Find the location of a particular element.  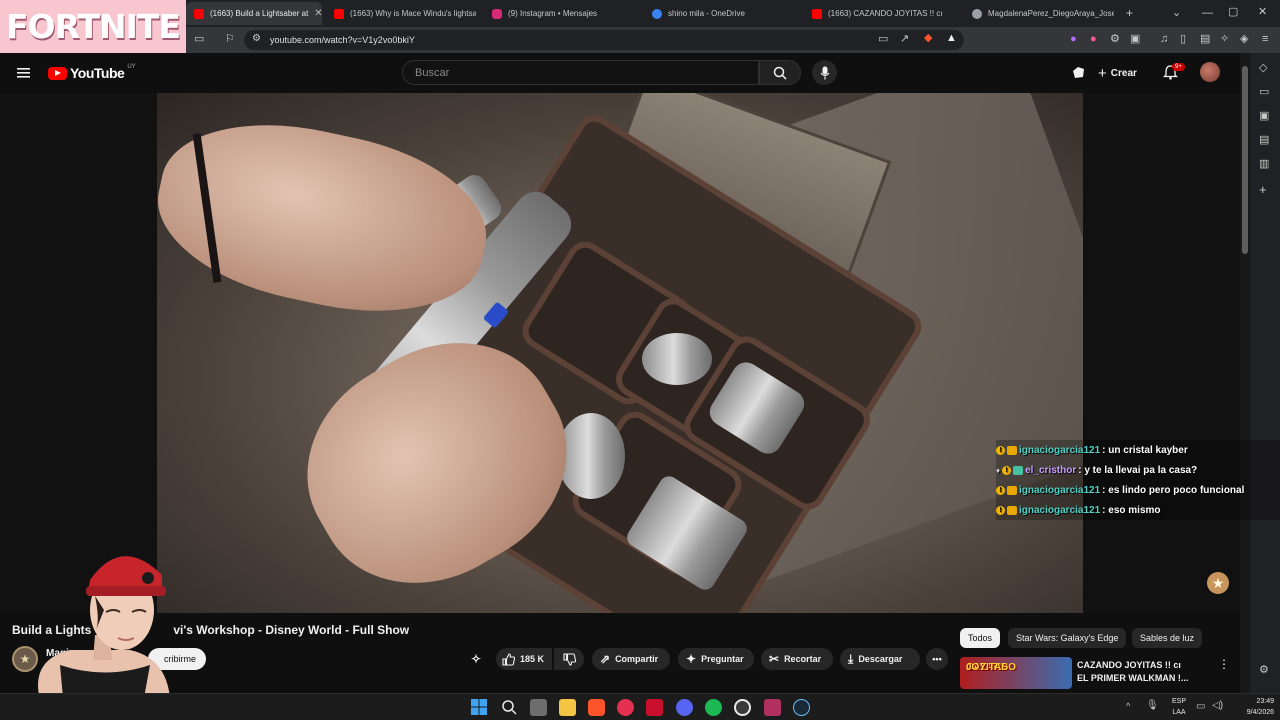

spotify-icon is located at coordinates (713, 707).